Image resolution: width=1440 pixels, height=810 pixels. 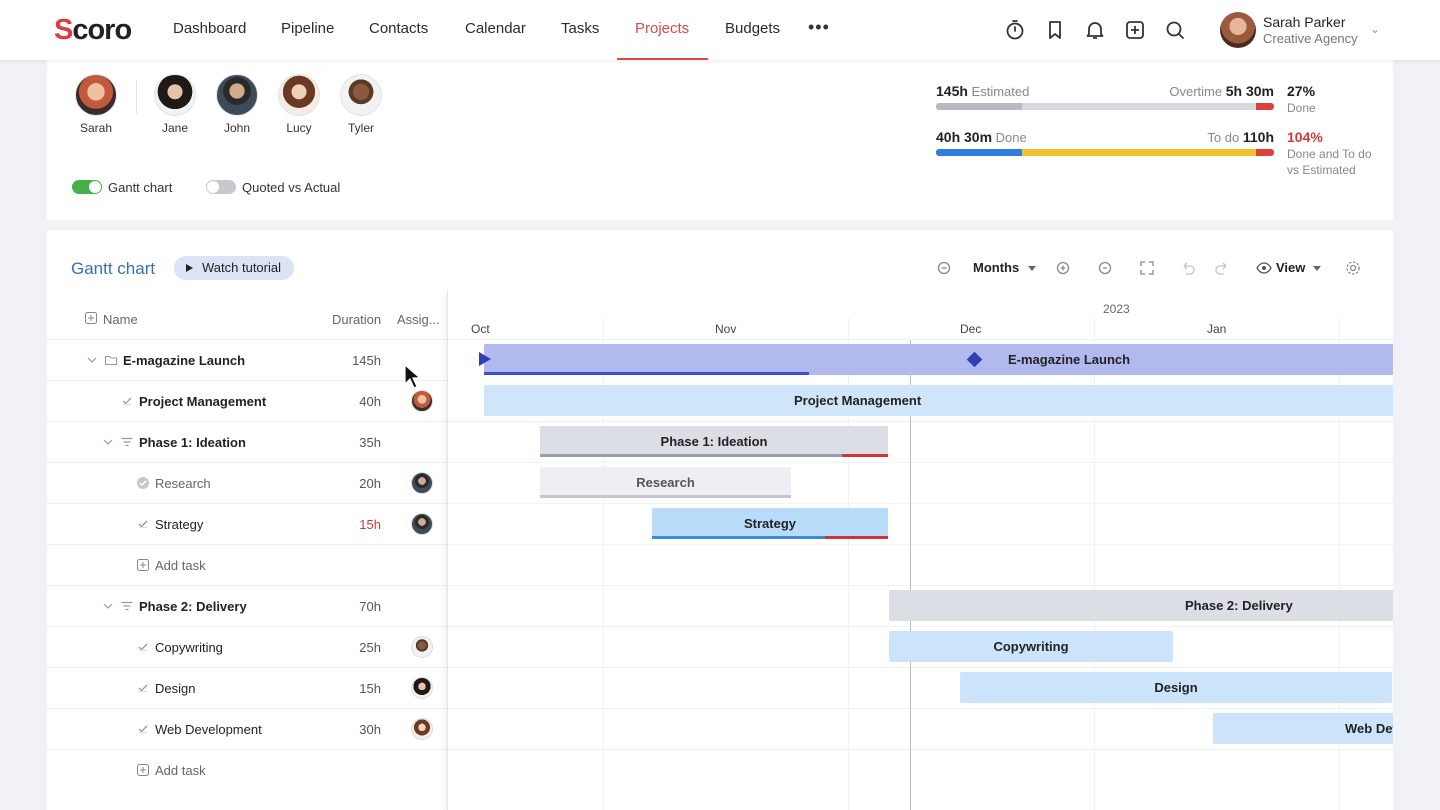 What do you see at coordinates (752, 28) in the screenshot?
I see `nav-budgets: Budgets` at bounding box center [752, 28].